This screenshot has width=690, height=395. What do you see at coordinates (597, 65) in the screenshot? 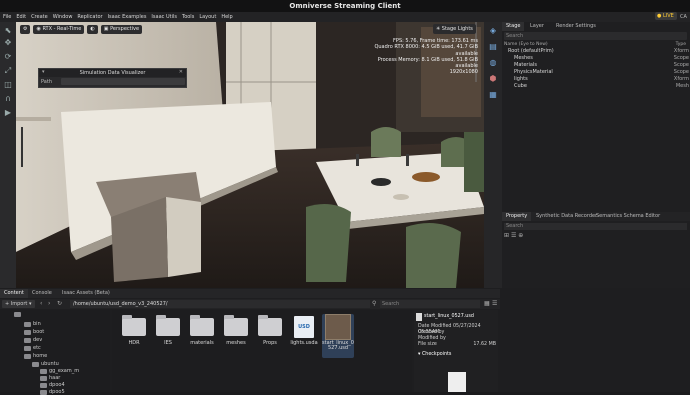
I see `tree-row-materials: Materials Scope` at bounding box center [597, 65].